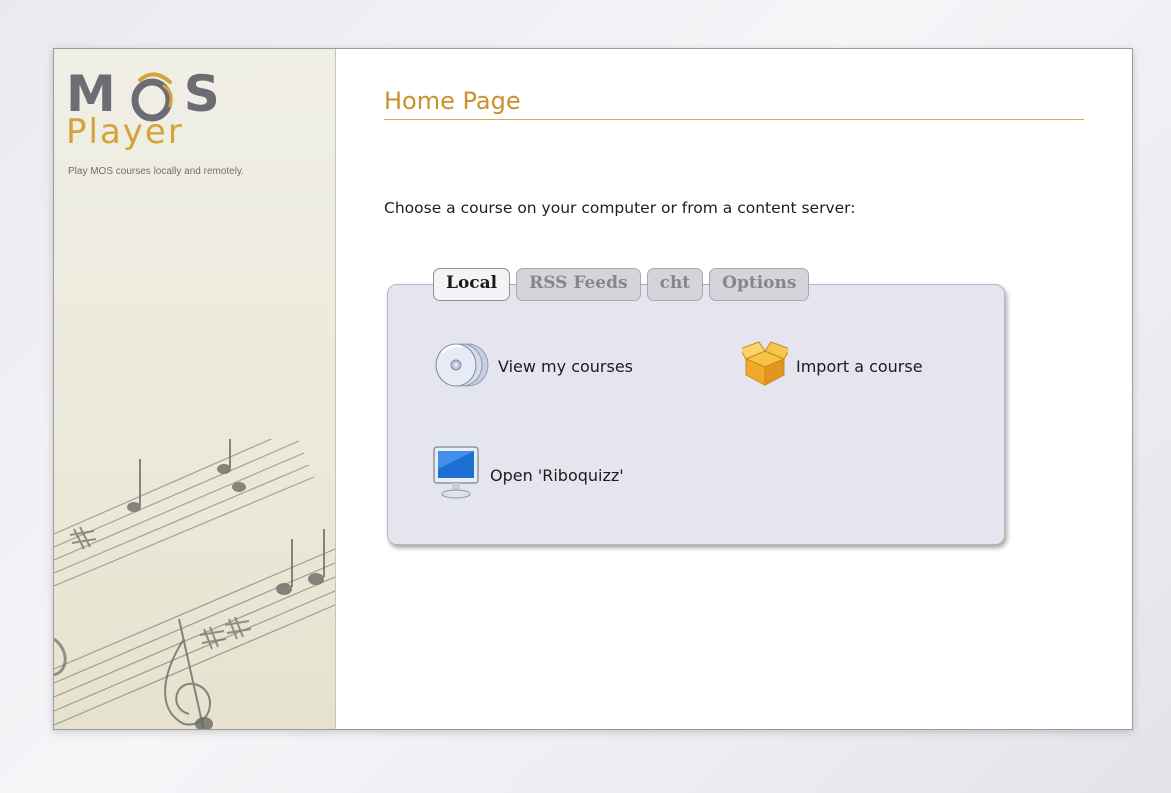 Image resolution: width=1171 pixels, height=793 pixels. Describe the element at coordinates (675, 284) in the screenshot. I see `tab-cht: cht` at that location.